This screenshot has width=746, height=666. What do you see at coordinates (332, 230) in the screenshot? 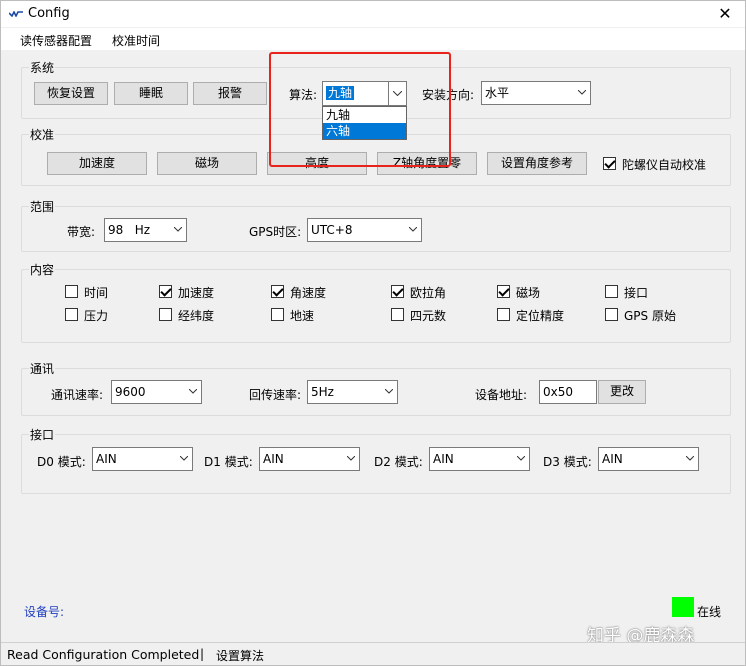
I see `gps-timezone-value: UTC+8` at bounding box center [332, 230].